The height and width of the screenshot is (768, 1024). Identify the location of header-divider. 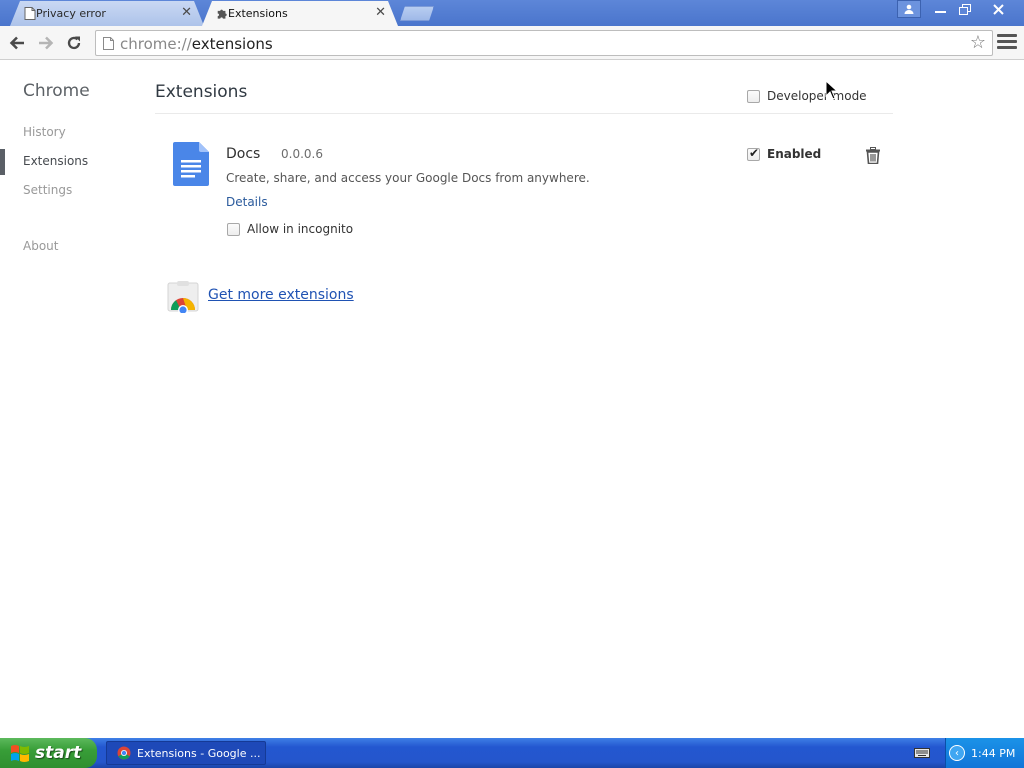
(524, 113).